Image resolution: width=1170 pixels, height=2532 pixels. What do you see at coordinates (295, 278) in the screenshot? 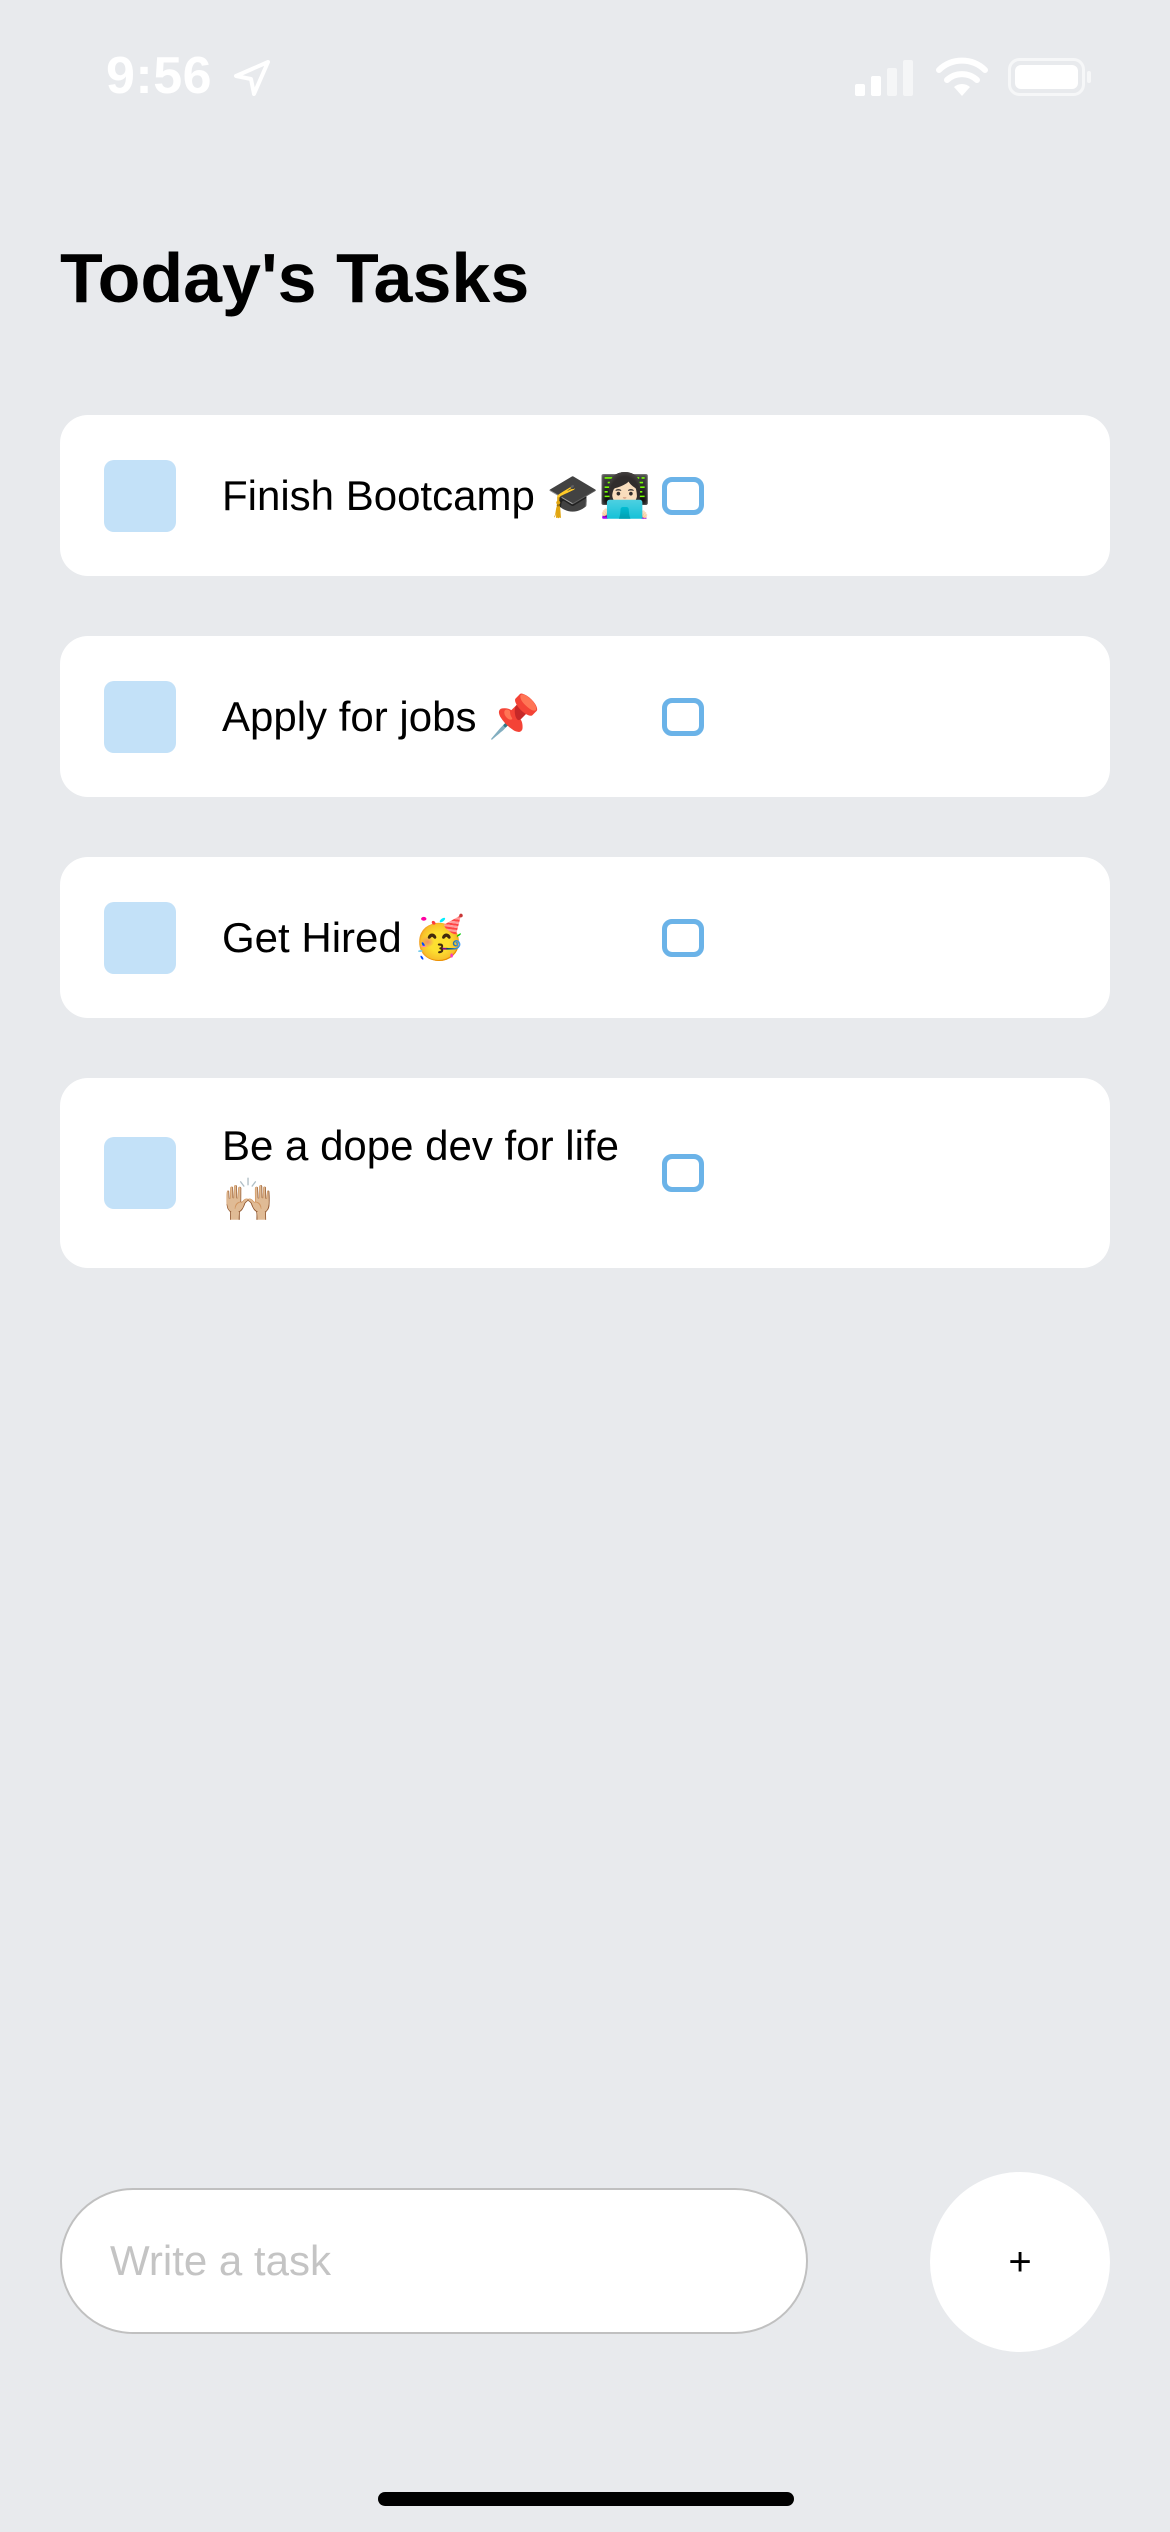
I see `page-title: Today's Tasks` at bounding box center [295, 278].